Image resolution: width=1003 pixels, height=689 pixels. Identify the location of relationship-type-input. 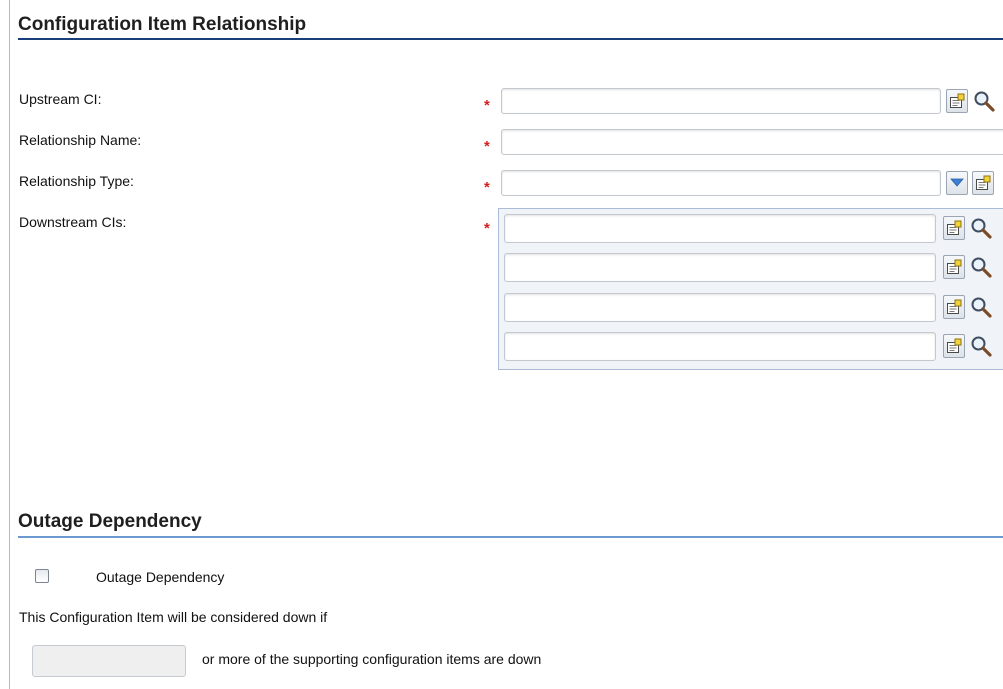
(721, 183).